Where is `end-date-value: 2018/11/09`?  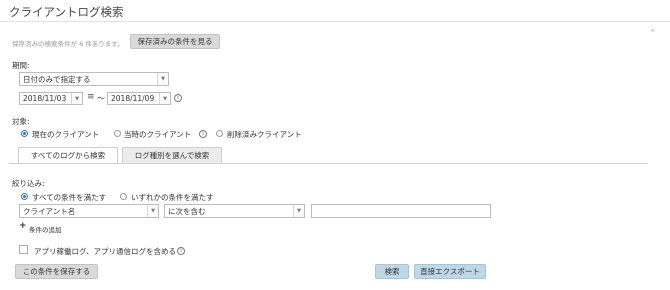
end-date-value: 2018/11/09 is located at coordinates (133, 98).